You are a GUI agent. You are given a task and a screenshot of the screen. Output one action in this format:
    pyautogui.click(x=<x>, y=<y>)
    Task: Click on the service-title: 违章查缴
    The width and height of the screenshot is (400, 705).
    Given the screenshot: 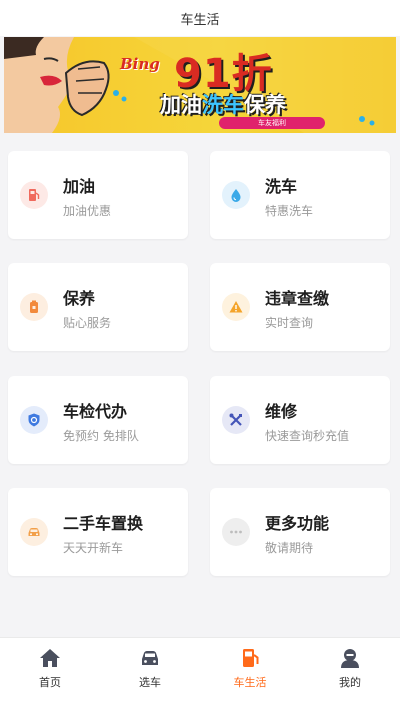 What is the action you would take?
    pyautogui.click(x=297, y=298)
    